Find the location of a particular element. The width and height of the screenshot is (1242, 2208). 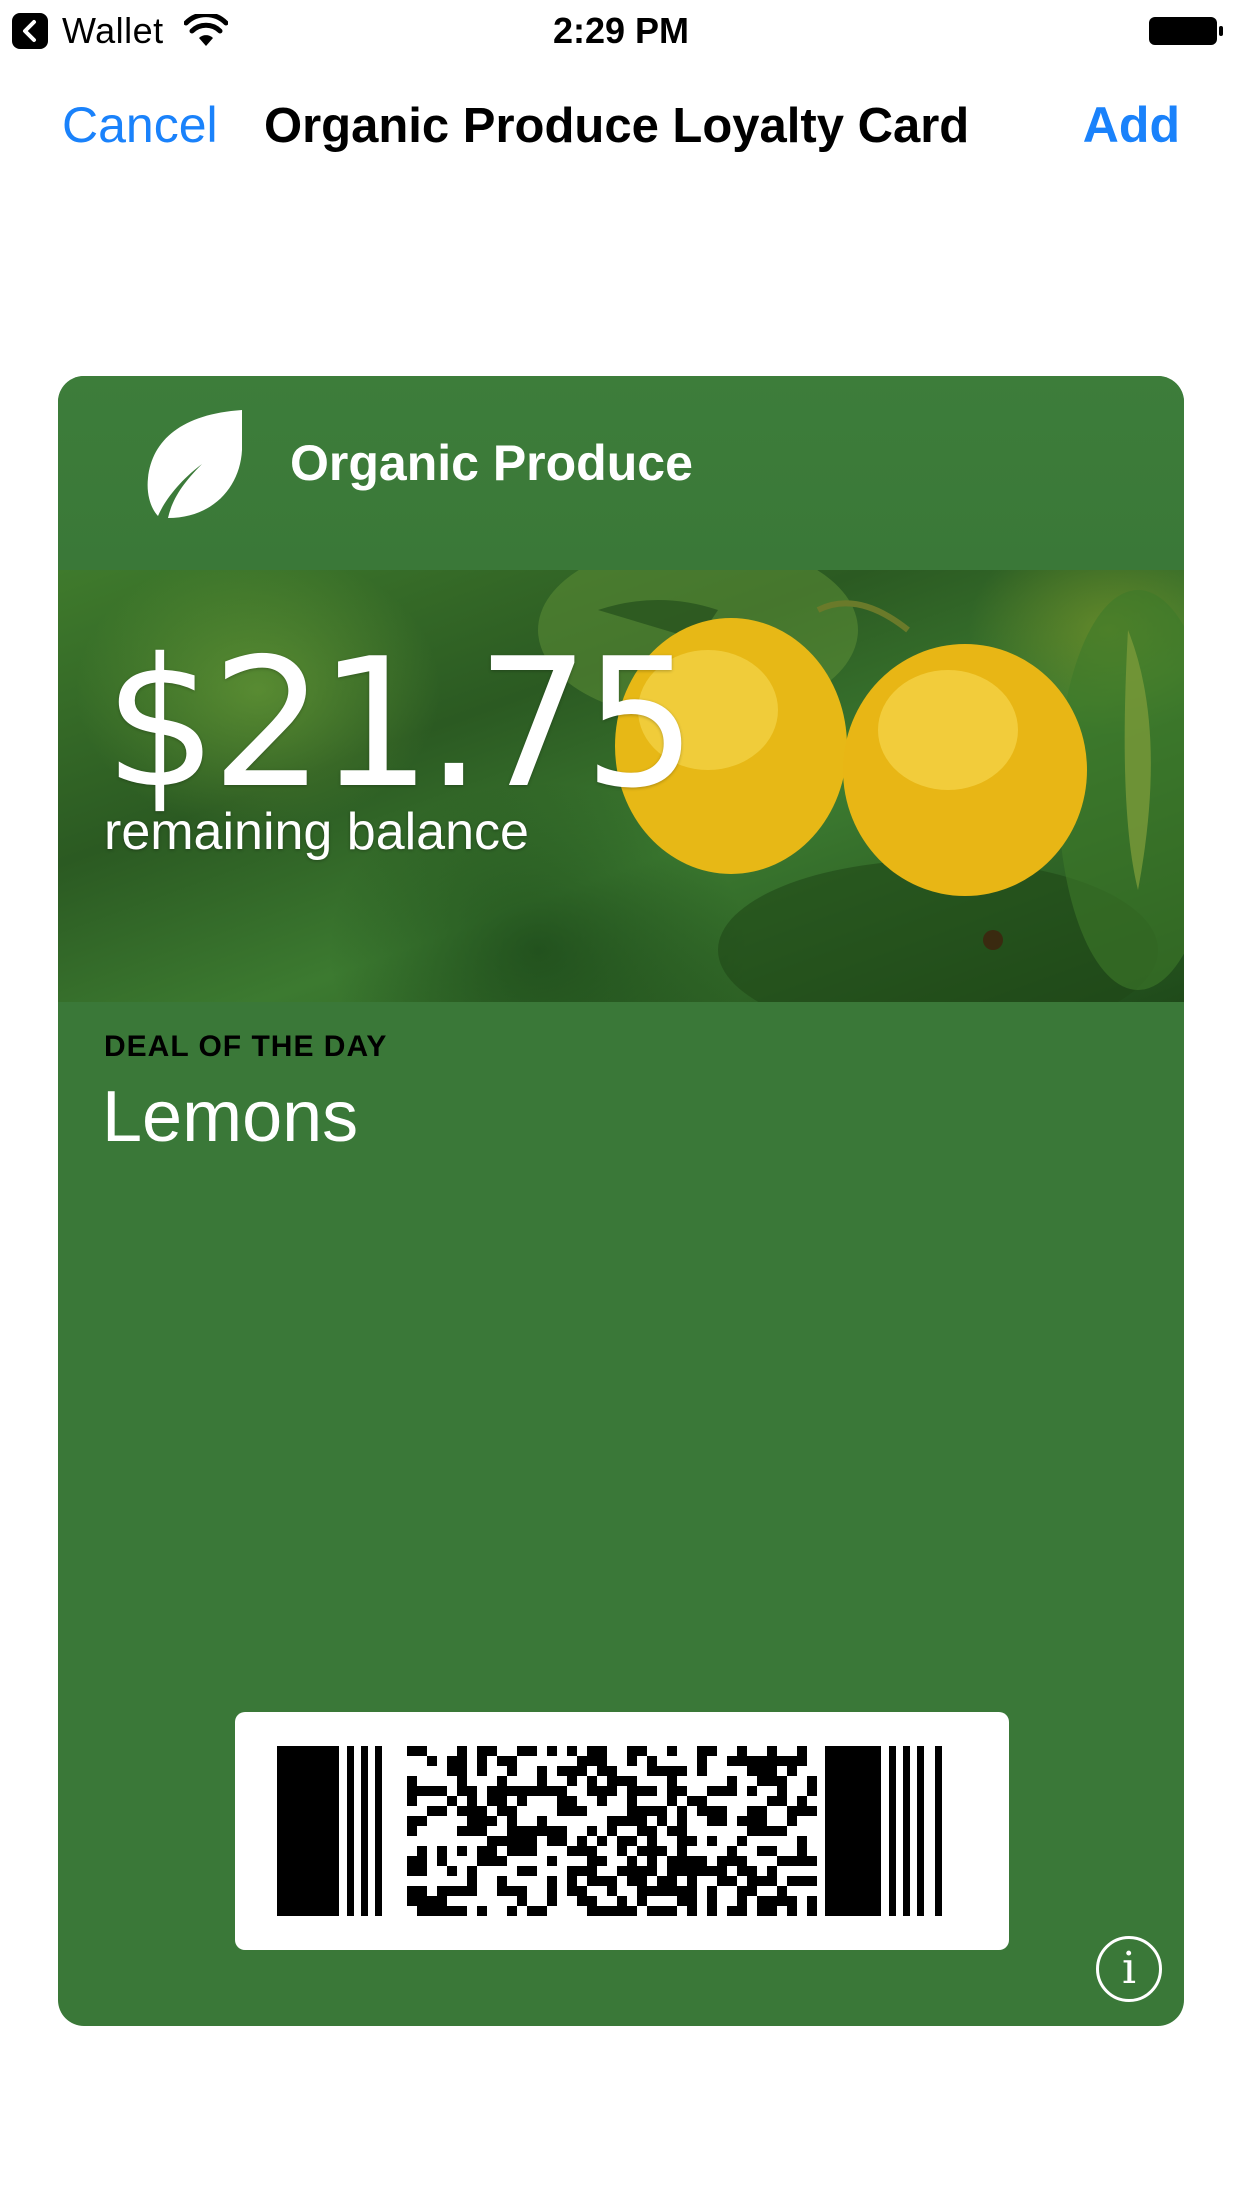

leaf-icon is located at coordinates (192, 464).